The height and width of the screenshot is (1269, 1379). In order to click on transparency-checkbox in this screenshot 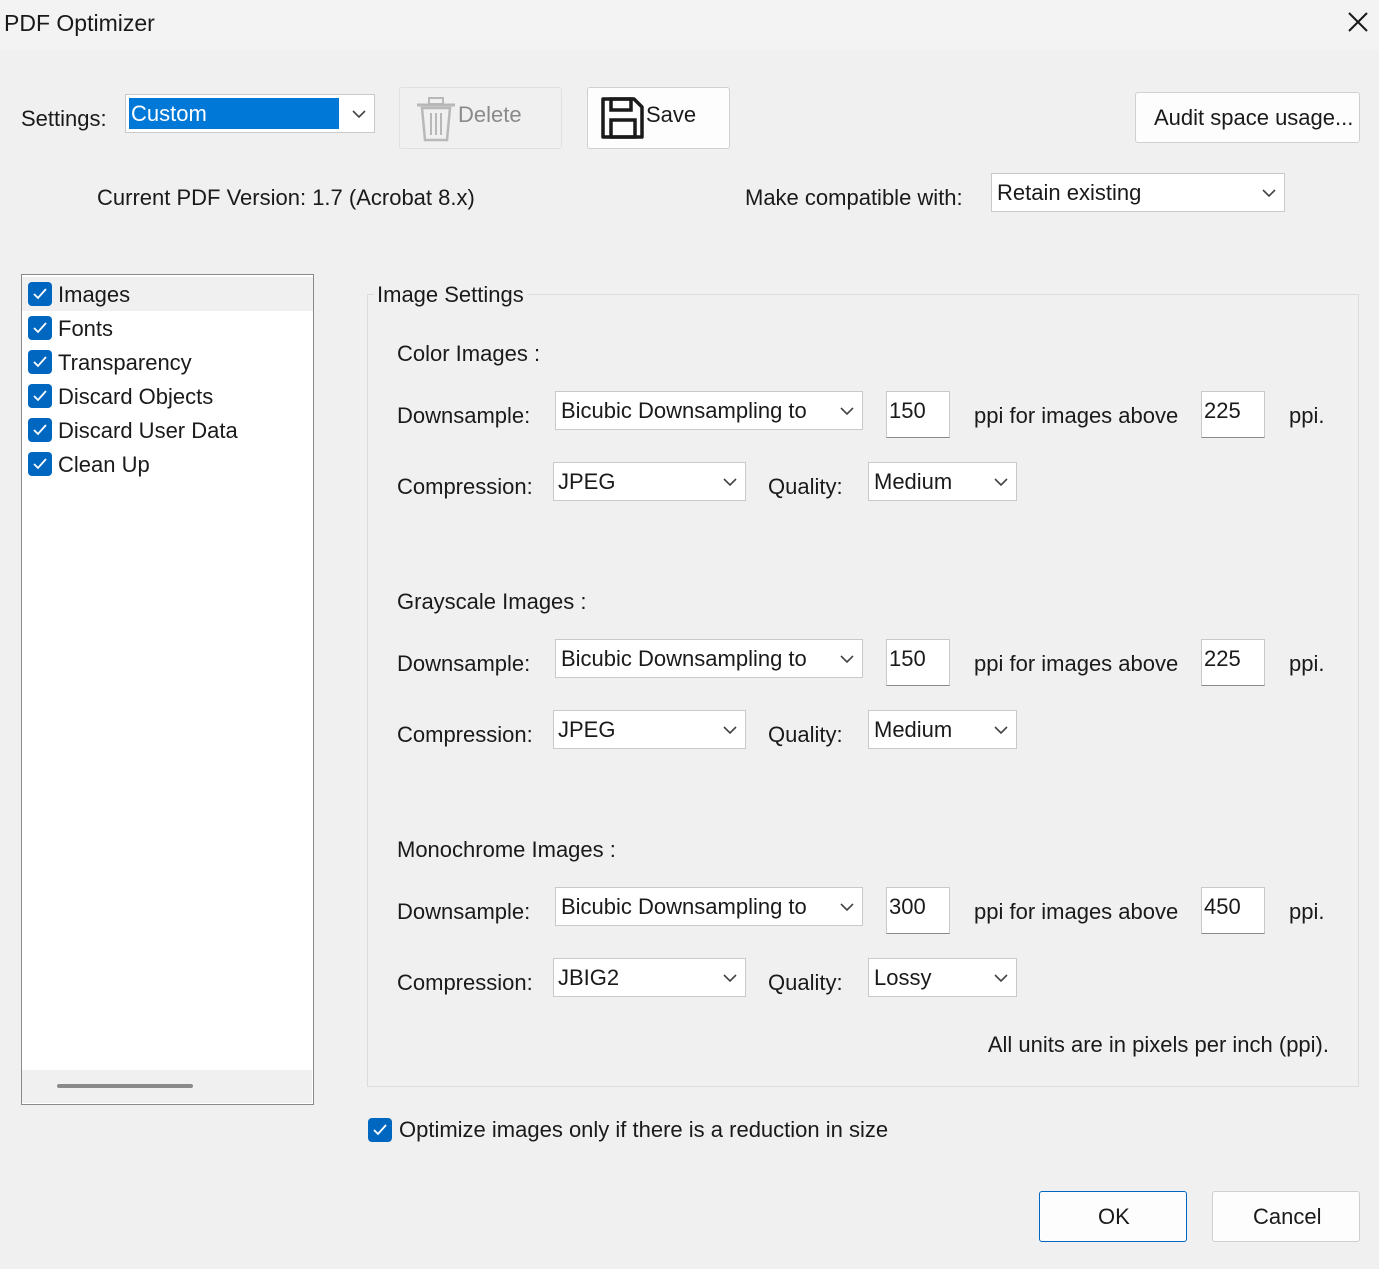, I will do `click(40, 362)`.